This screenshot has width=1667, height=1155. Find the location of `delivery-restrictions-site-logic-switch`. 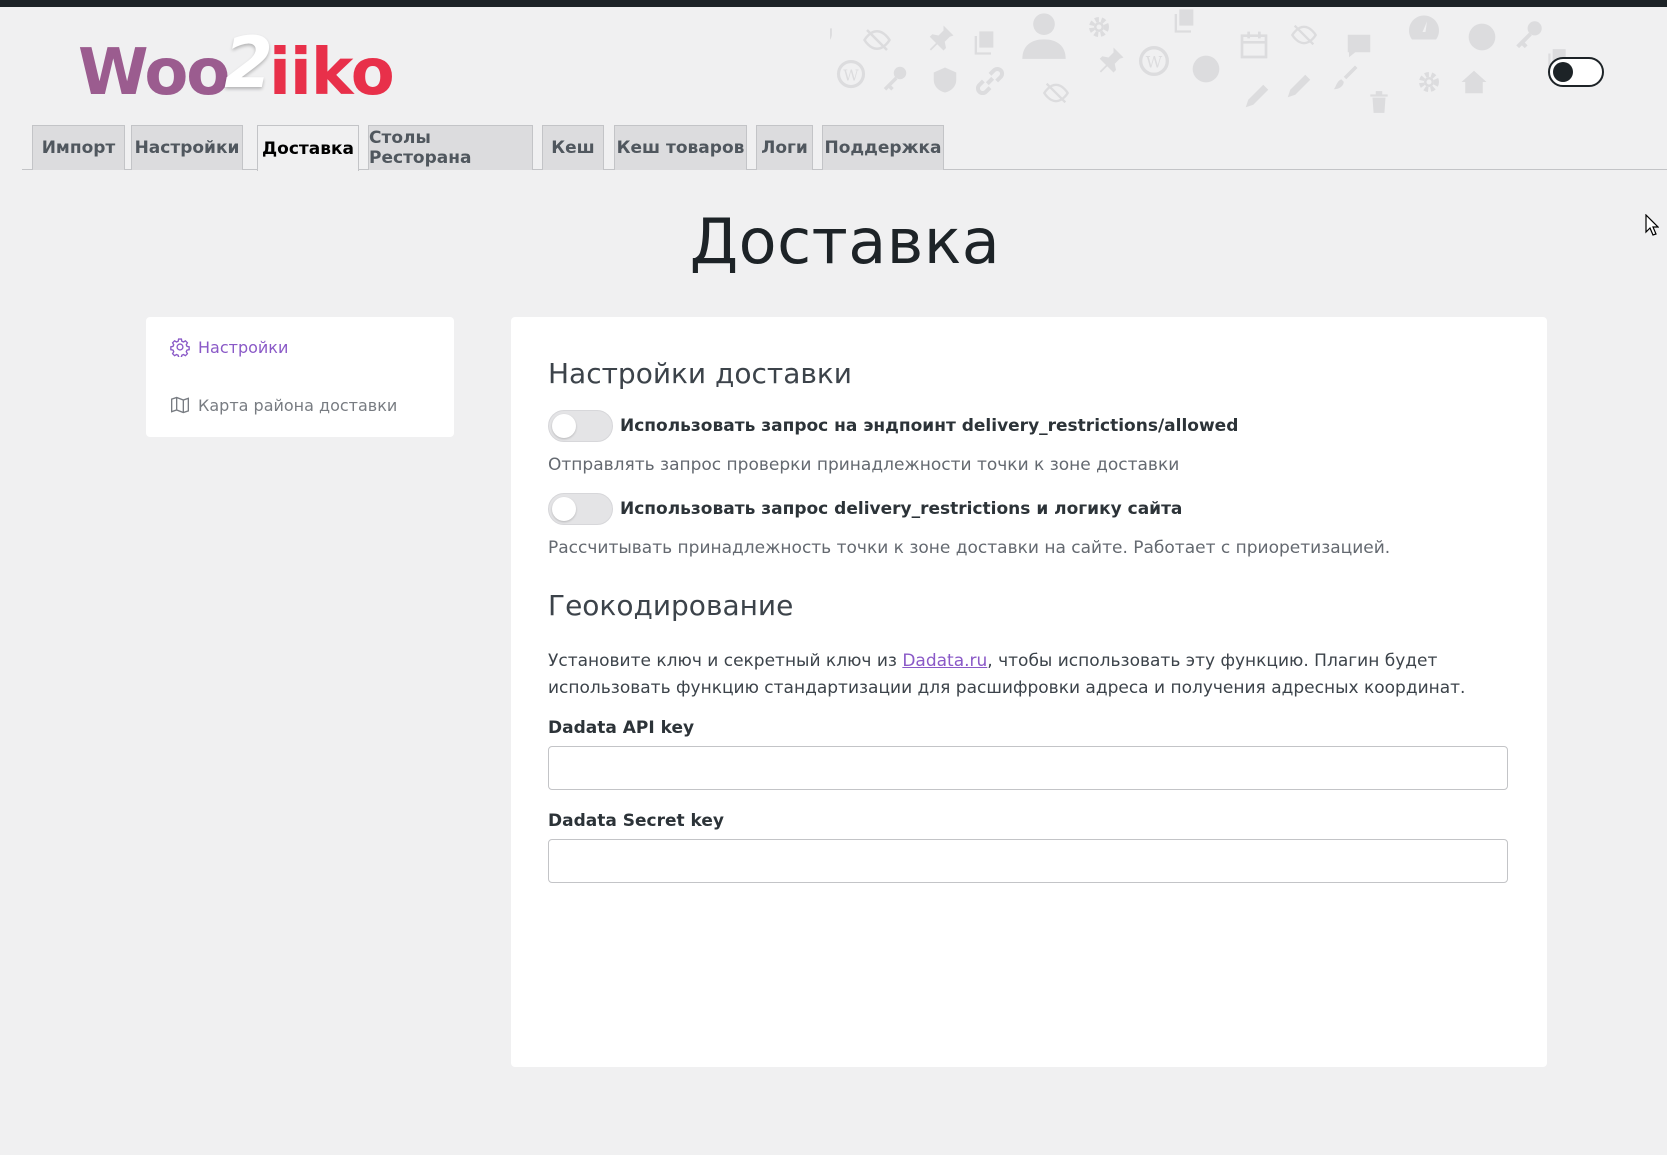

delivery-restrictions-site-logic-switch is located at coordinates (580, 509).